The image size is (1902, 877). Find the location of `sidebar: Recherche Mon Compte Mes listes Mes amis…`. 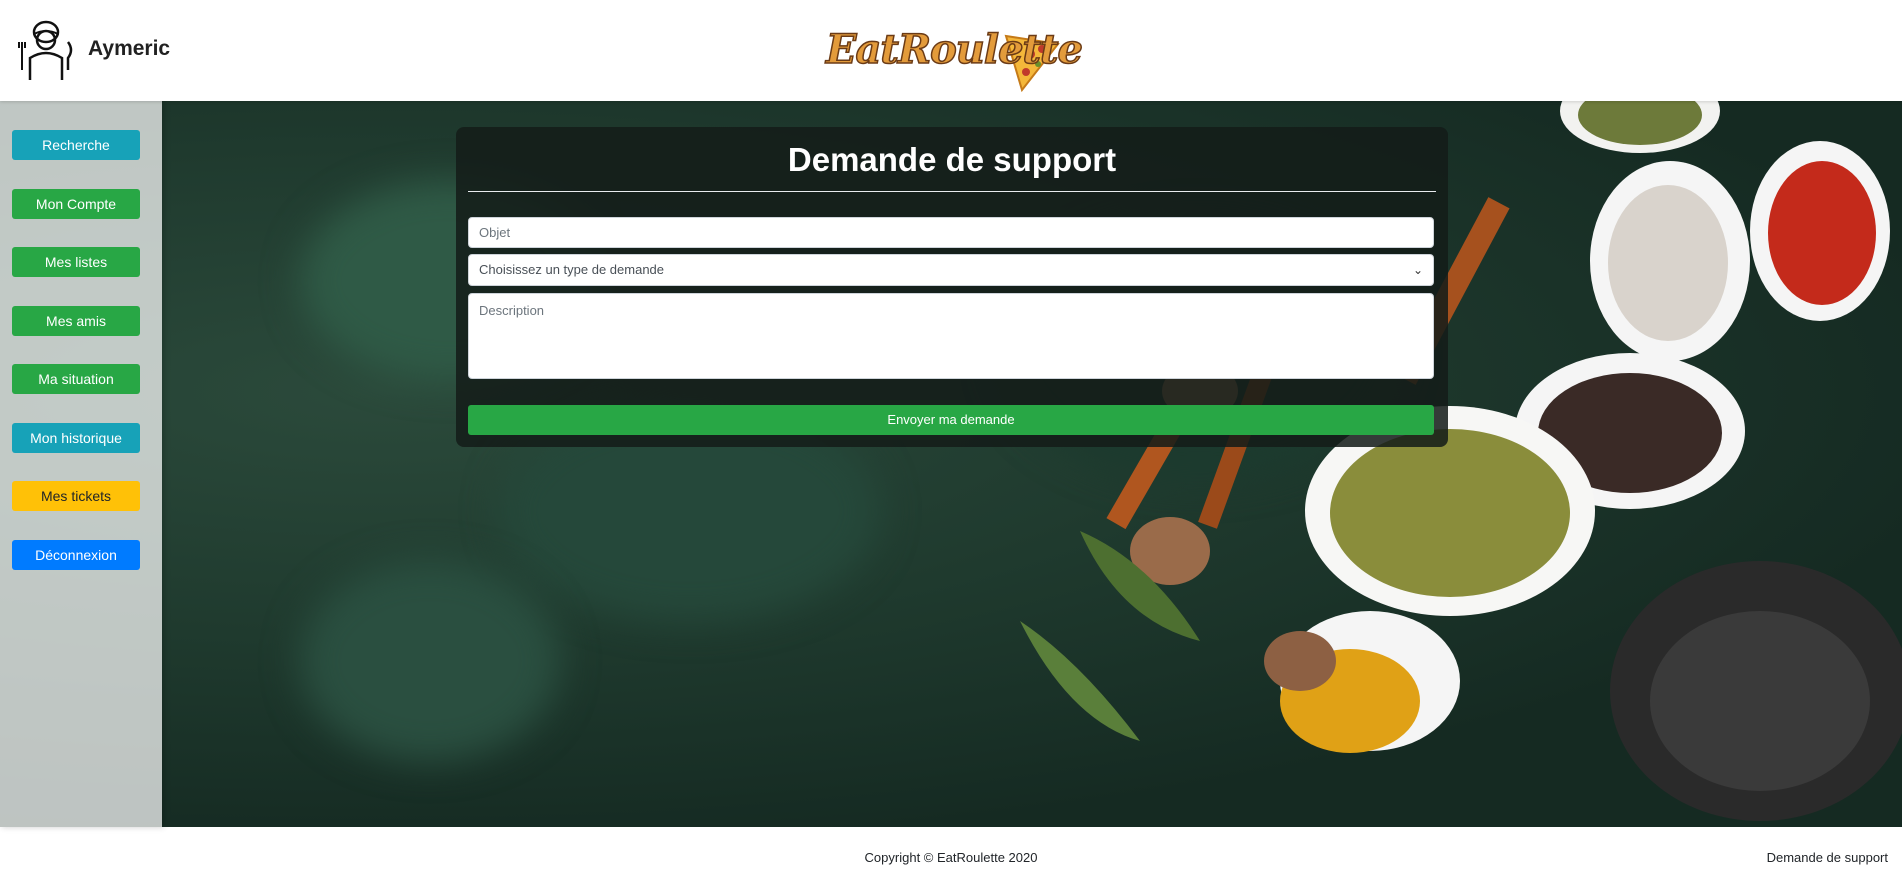

sidebar: Recherche Mon Compte Mes listes Mes amis… is located at coordinates (81, 464).